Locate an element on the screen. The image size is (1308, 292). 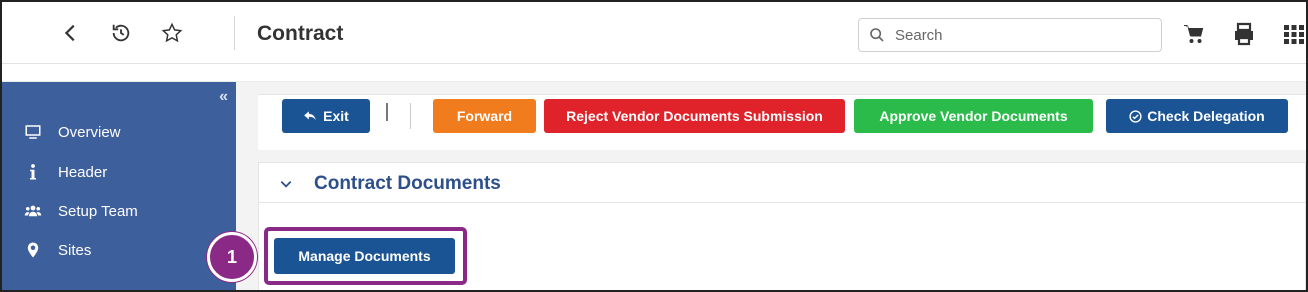
back-icon is located at coordinates (71, 33).